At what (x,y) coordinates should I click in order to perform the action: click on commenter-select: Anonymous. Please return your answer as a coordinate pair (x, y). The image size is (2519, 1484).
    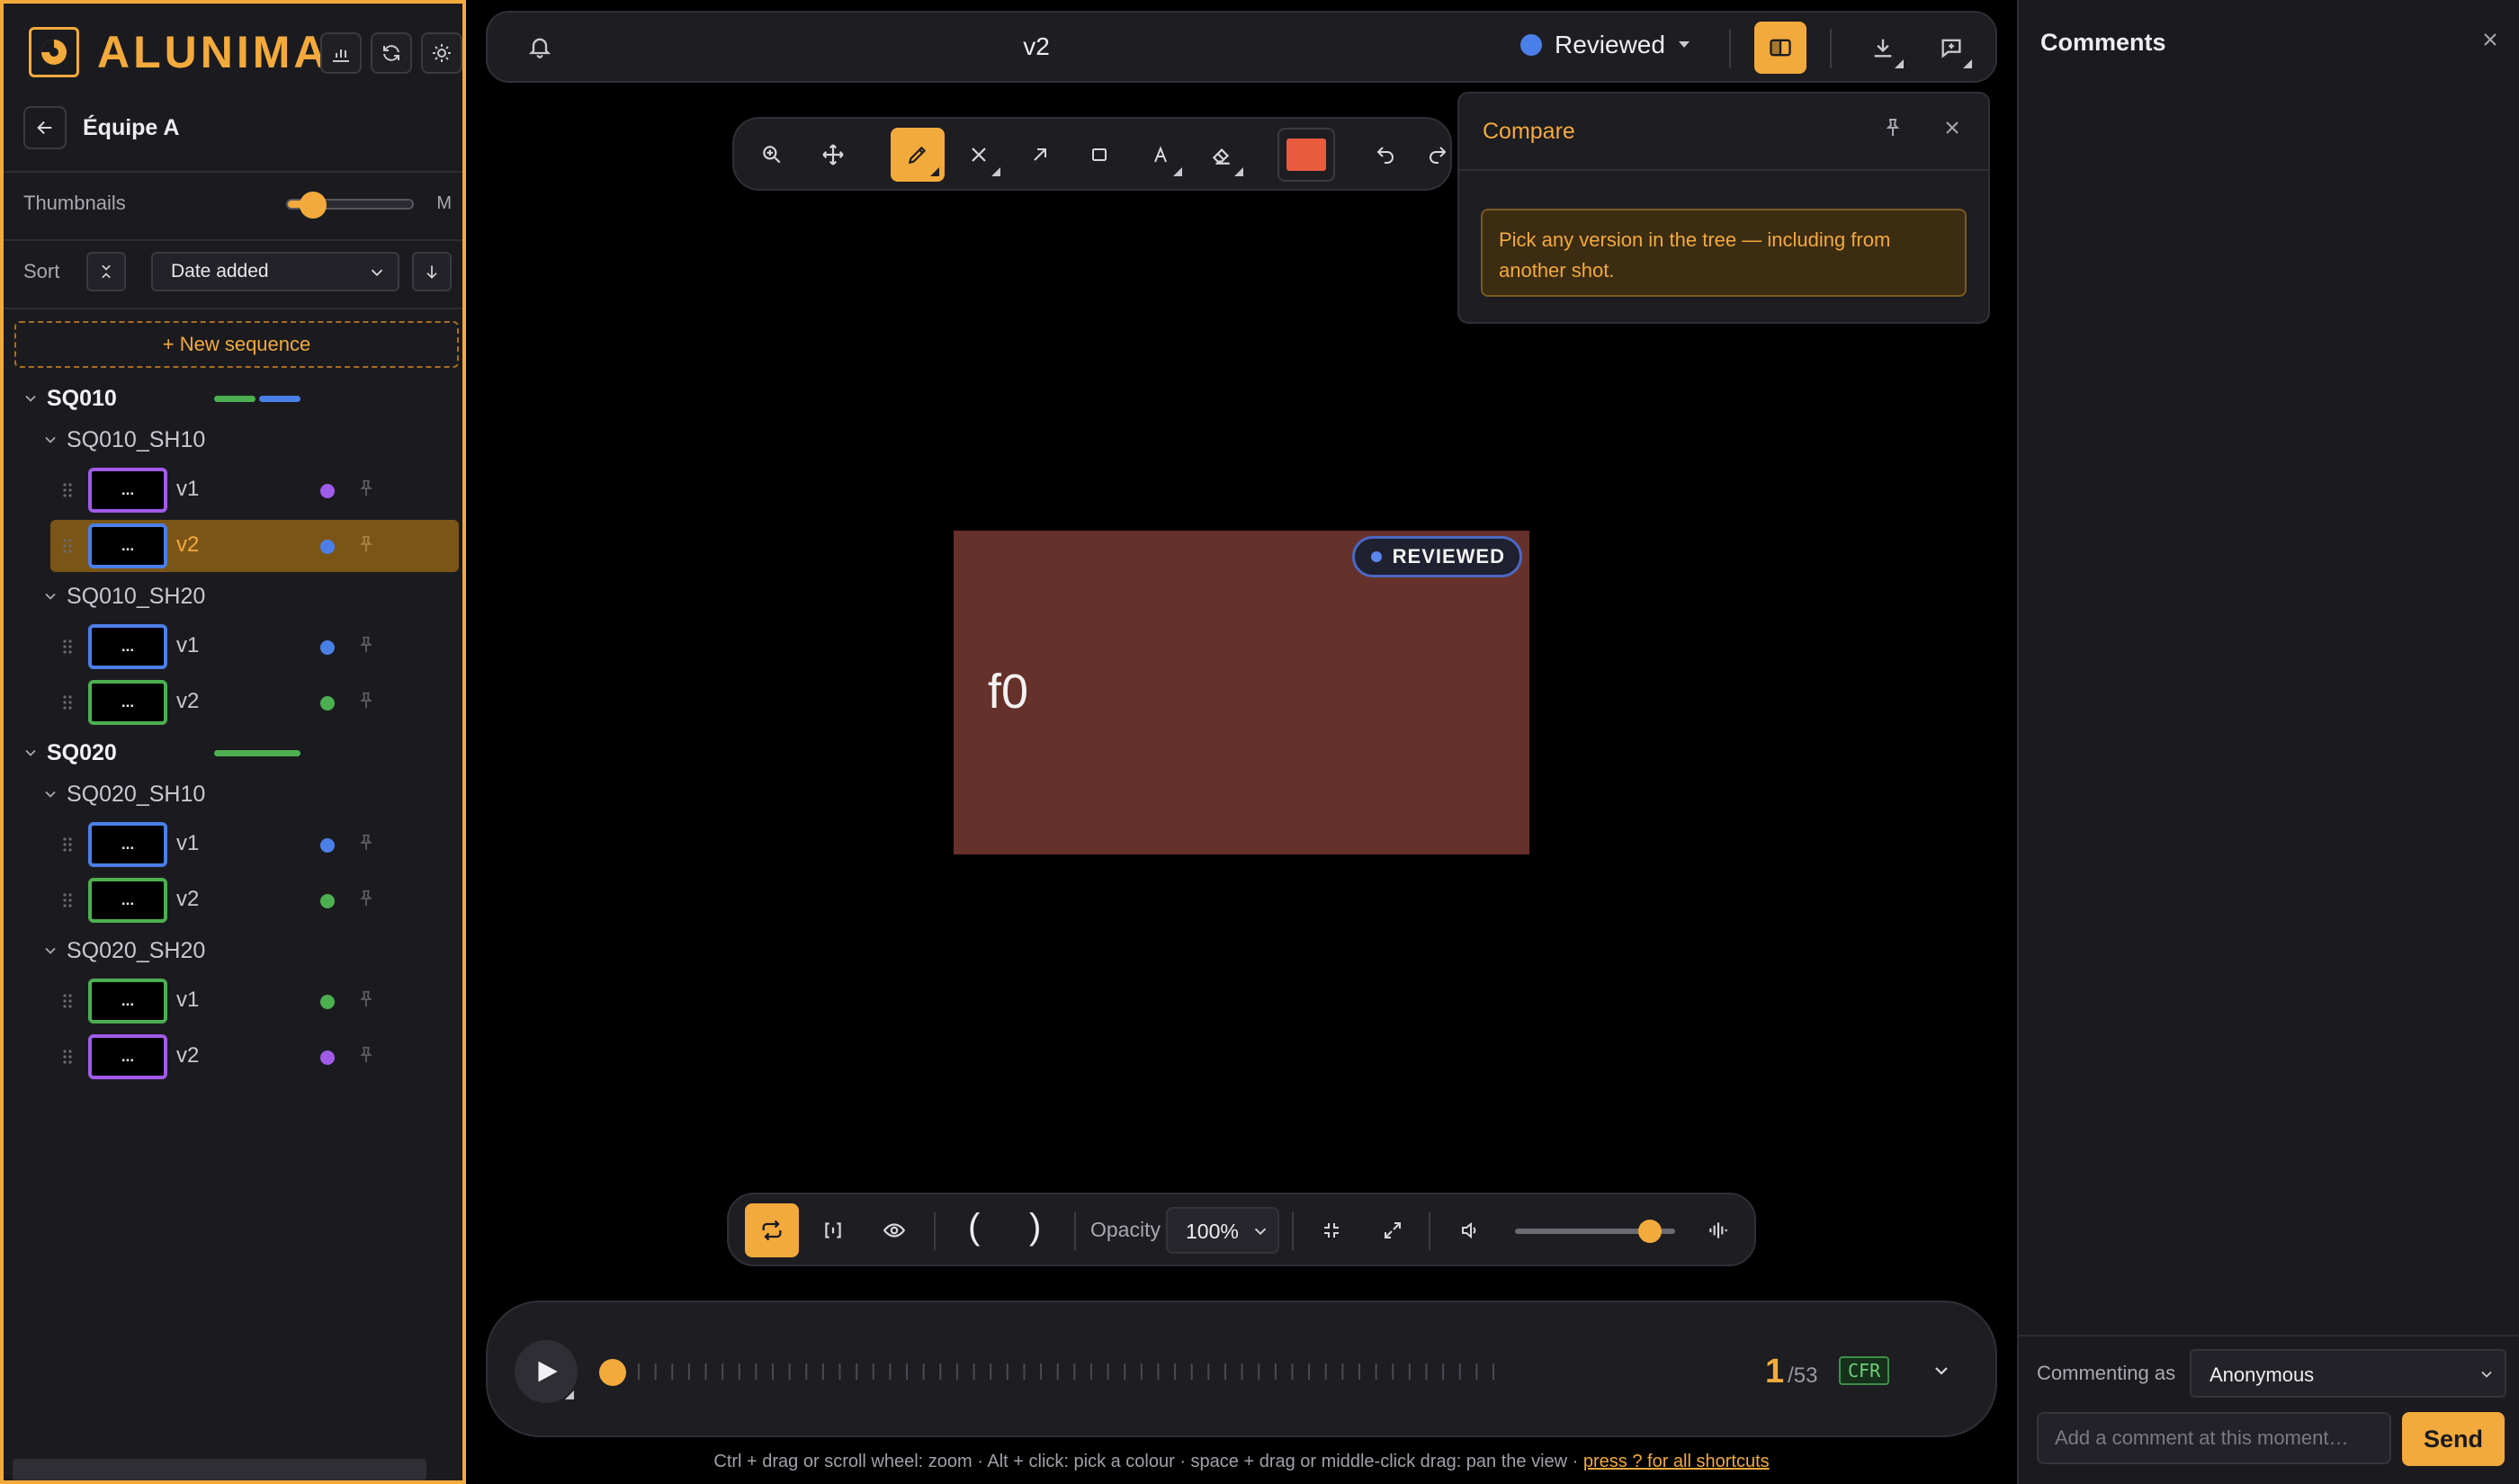
    Looking at the image, I should click on (2348, 1373).